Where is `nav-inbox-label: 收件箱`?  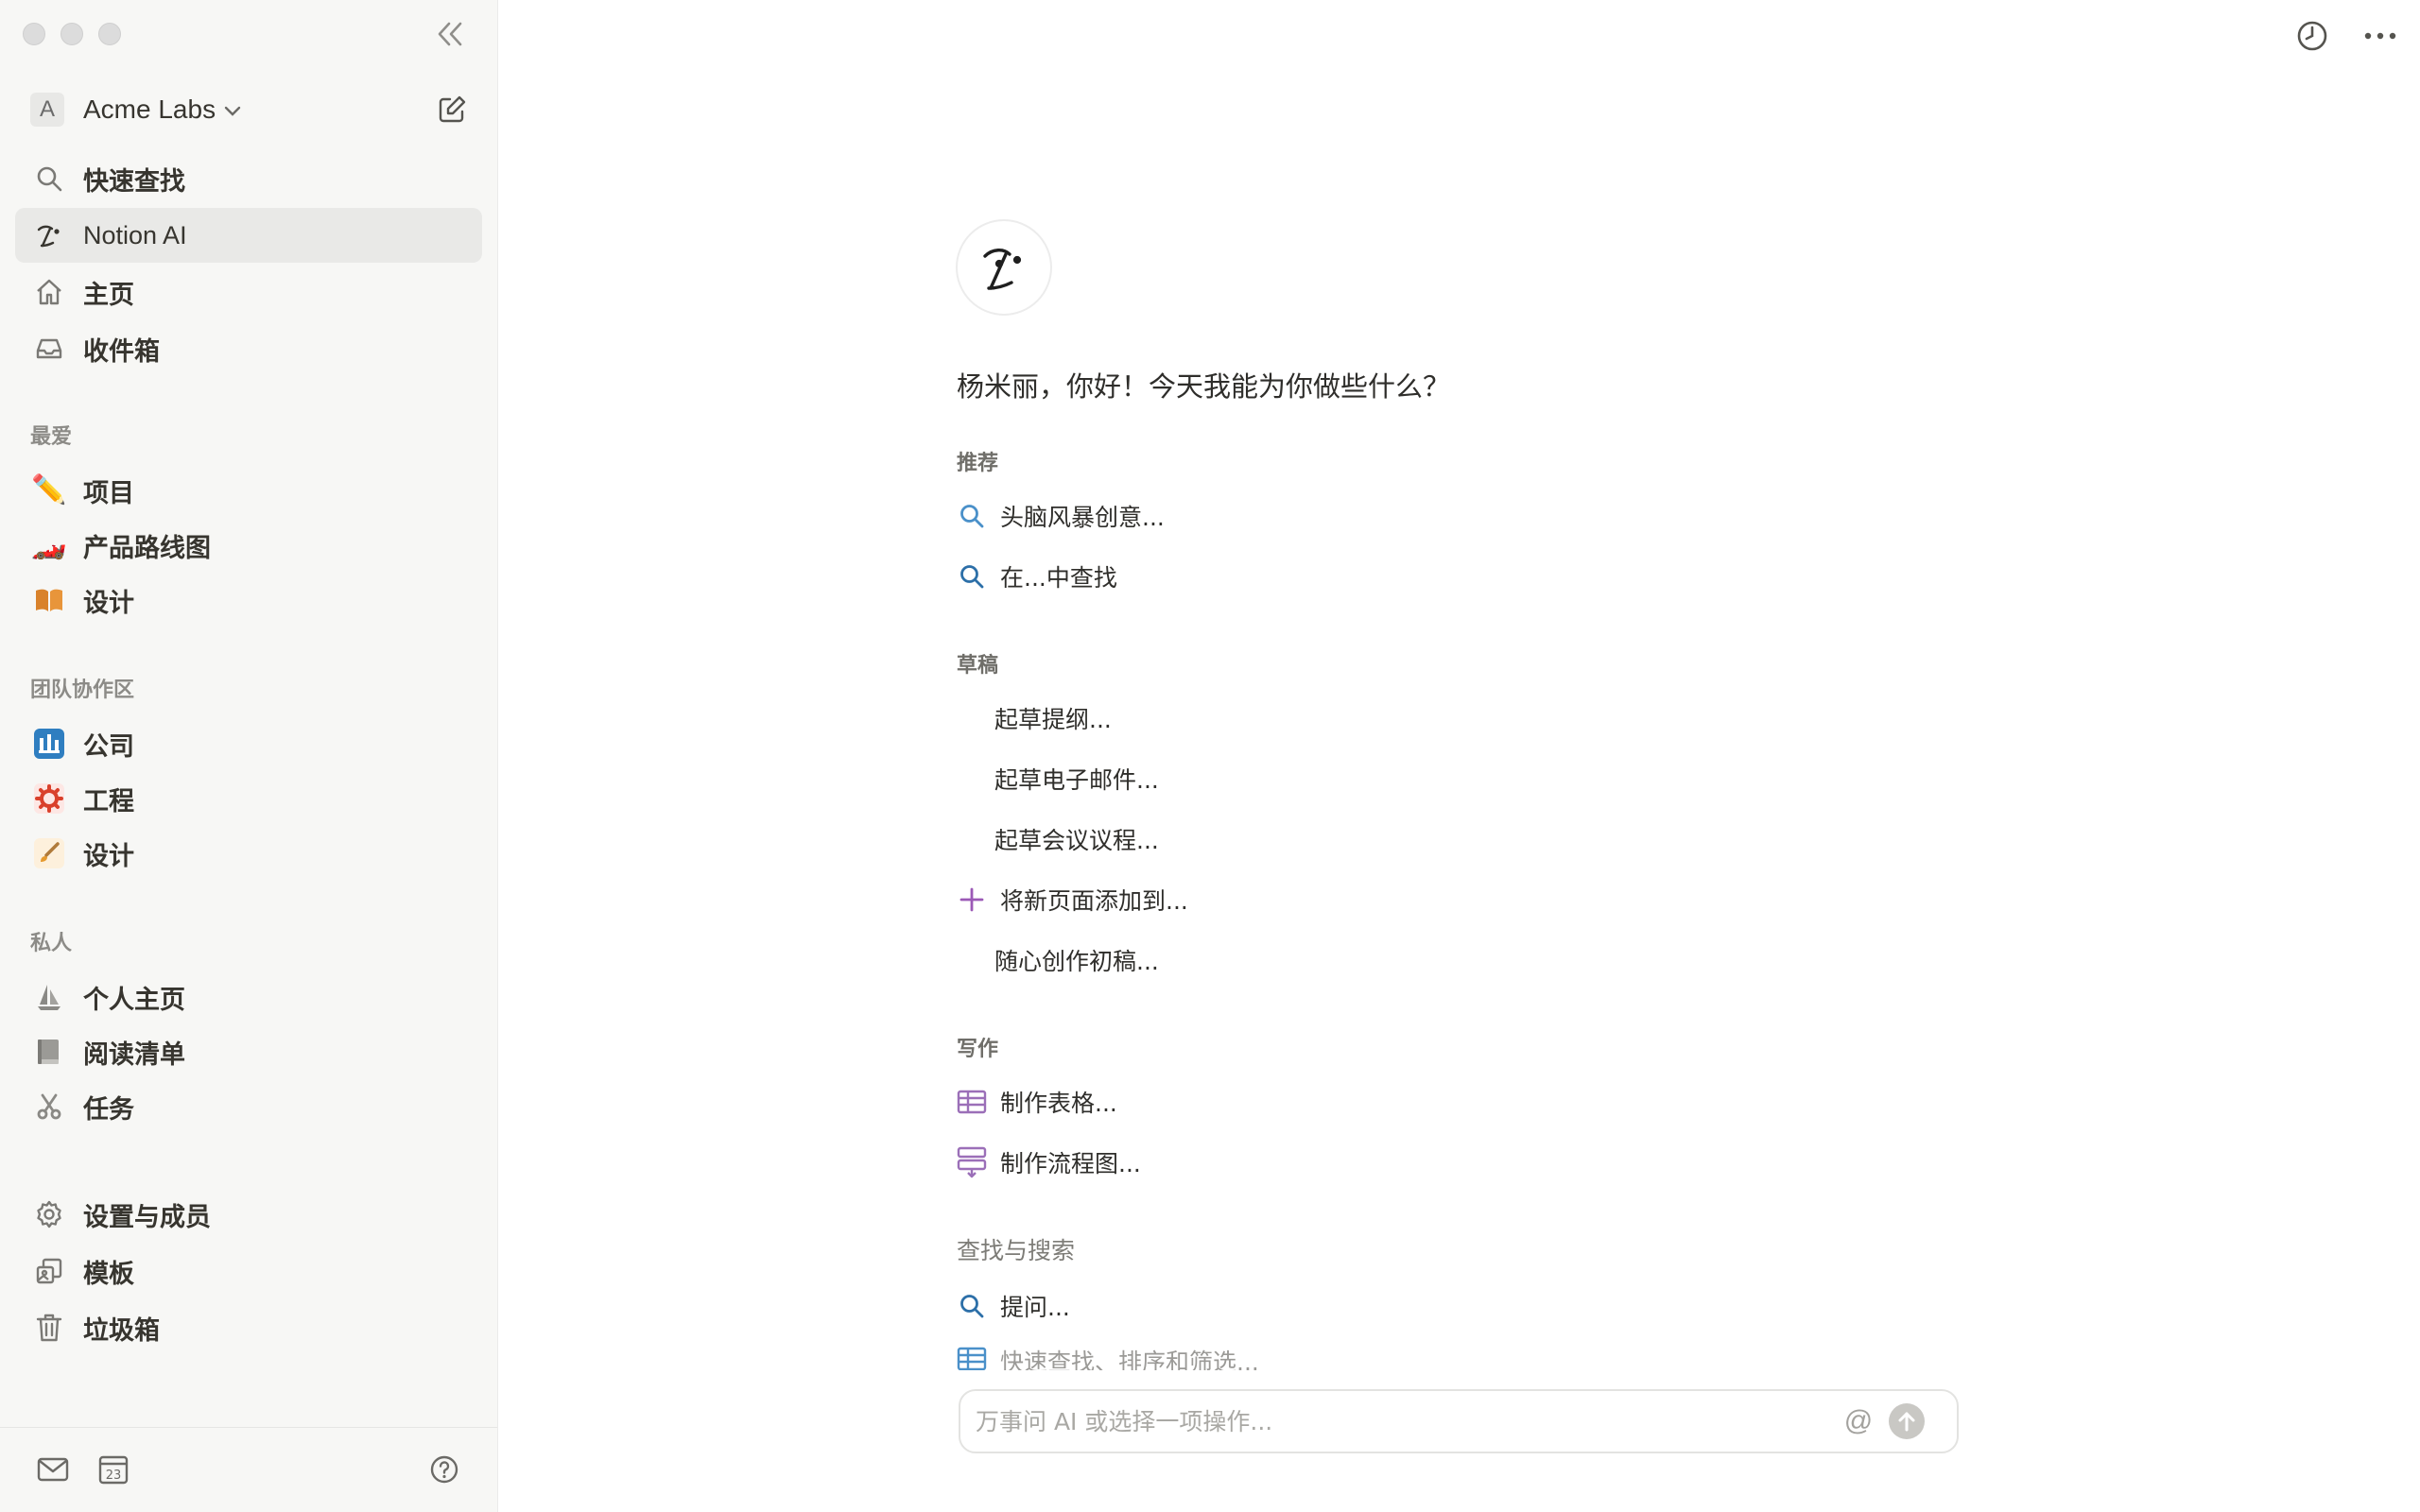 nav-inbox-label: 收件箱 is located at coordinates (122, 351).